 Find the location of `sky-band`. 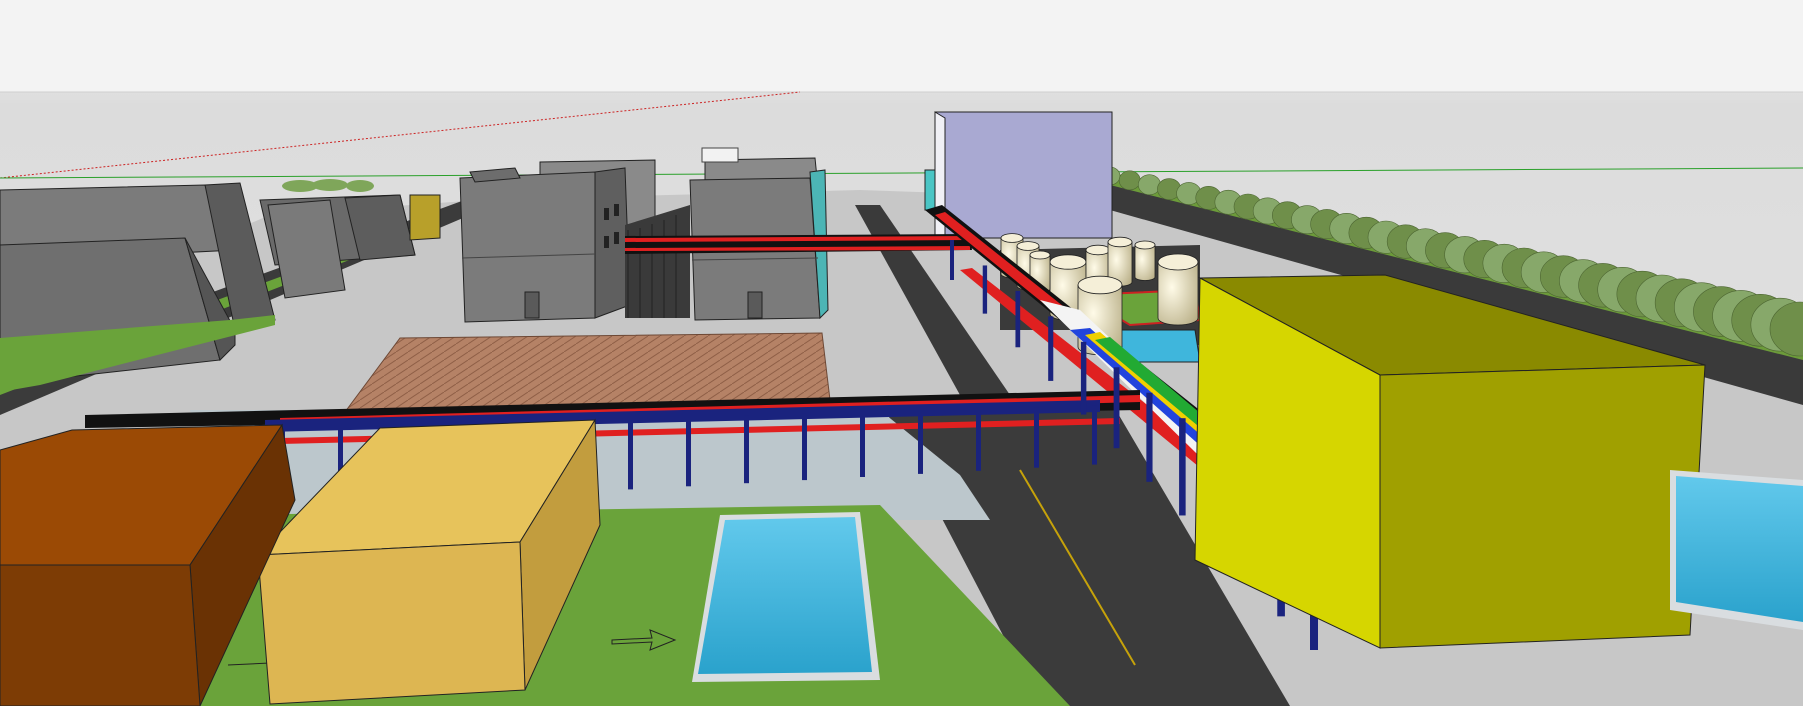

sky-band is located at coordinates (901, 46).